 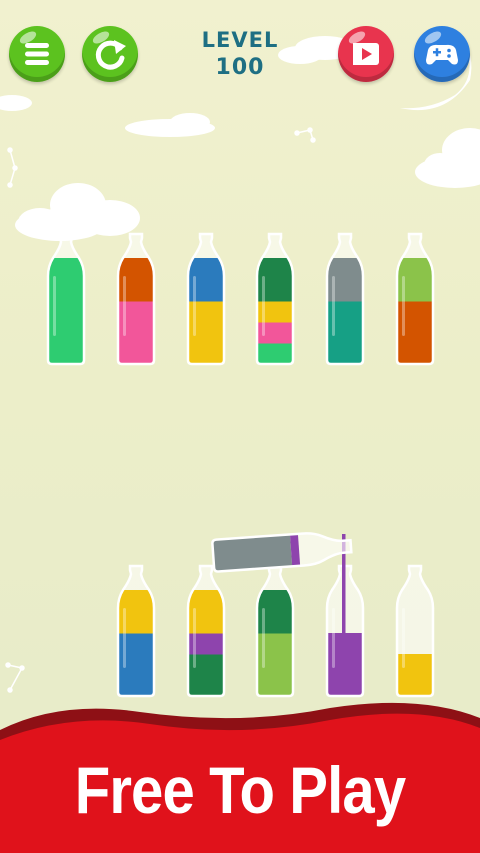 What do you see at coordinates (240, 54) in the screenshot?
I see `level-indicator: LEVEL 100` at bounding box center [240, 54].